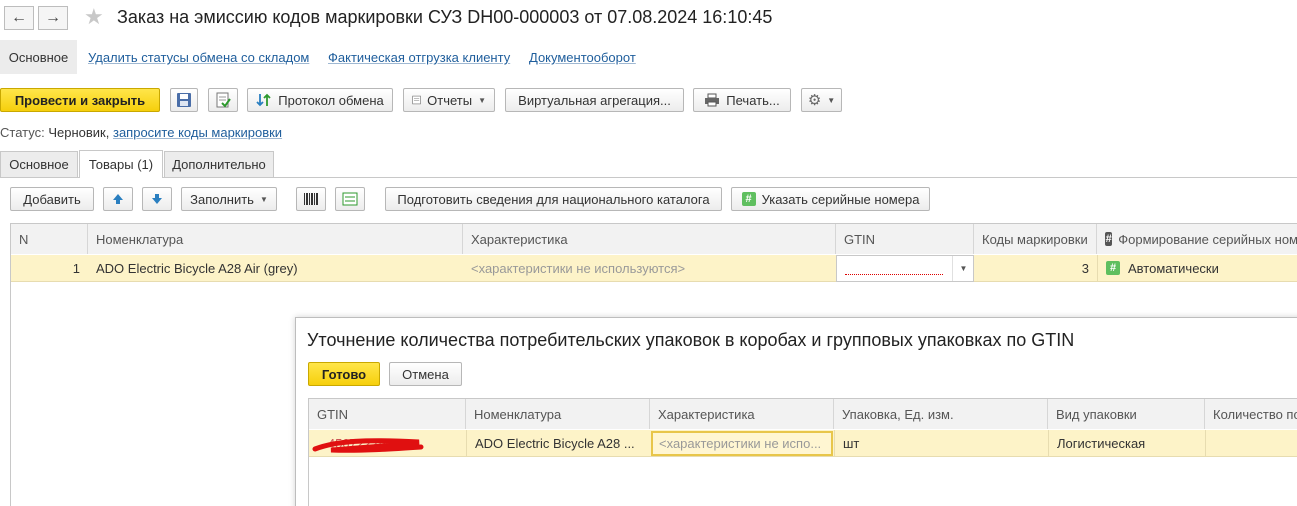 The height and width of the screenshot is (506, 1297). What do you see at coordinates (742, 414) in the screenshot?
I see `dialog-column-characteristic: Характеристика` at bounding box center [742, 414].